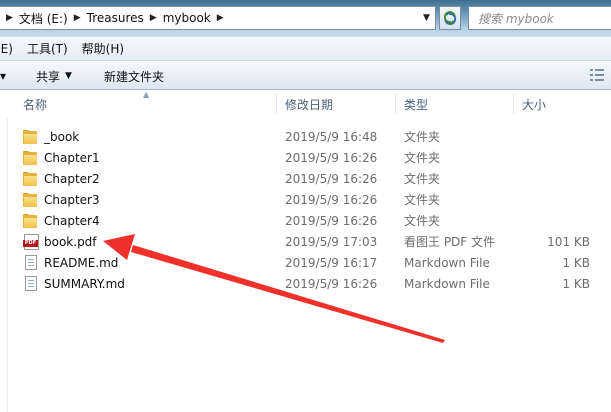 The width and height of the screenshot is (611, 412). Describe the element at coordinates (187, 18) in the screenshot. I see `breadcrumb-mybook: mybook` at that location.